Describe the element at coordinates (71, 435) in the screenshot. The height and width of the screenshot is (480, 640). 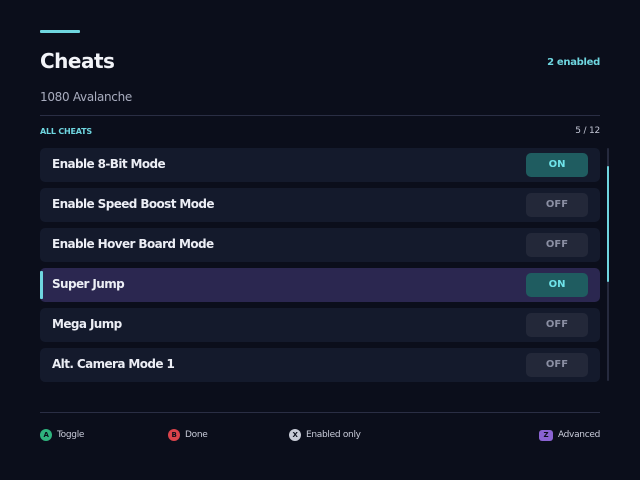
I see `hint-toggle-label: Toggle` at that location.